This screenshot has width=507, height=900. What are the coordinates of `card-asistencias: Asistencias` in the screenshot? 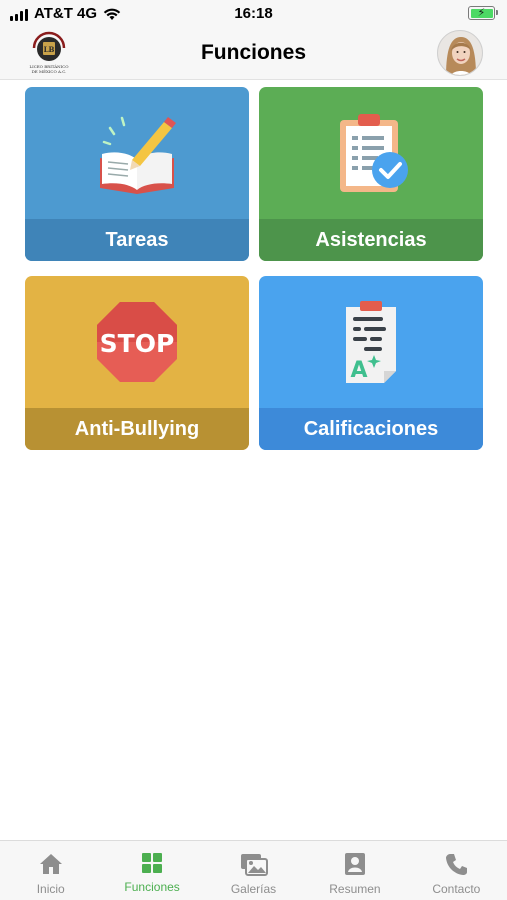 It's located at (371, 174).